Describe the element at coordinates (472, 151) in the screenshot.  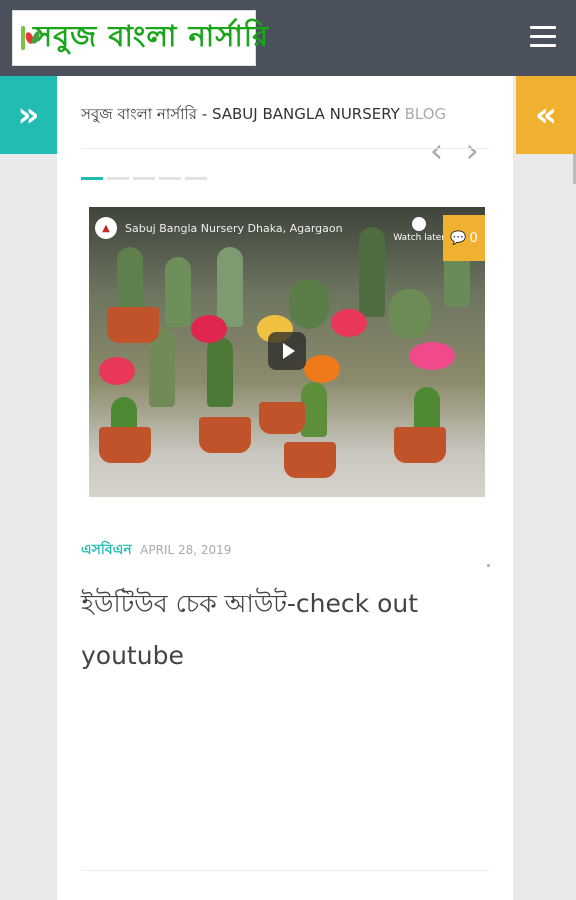
I see `slider-next-icon: ›` at that location.